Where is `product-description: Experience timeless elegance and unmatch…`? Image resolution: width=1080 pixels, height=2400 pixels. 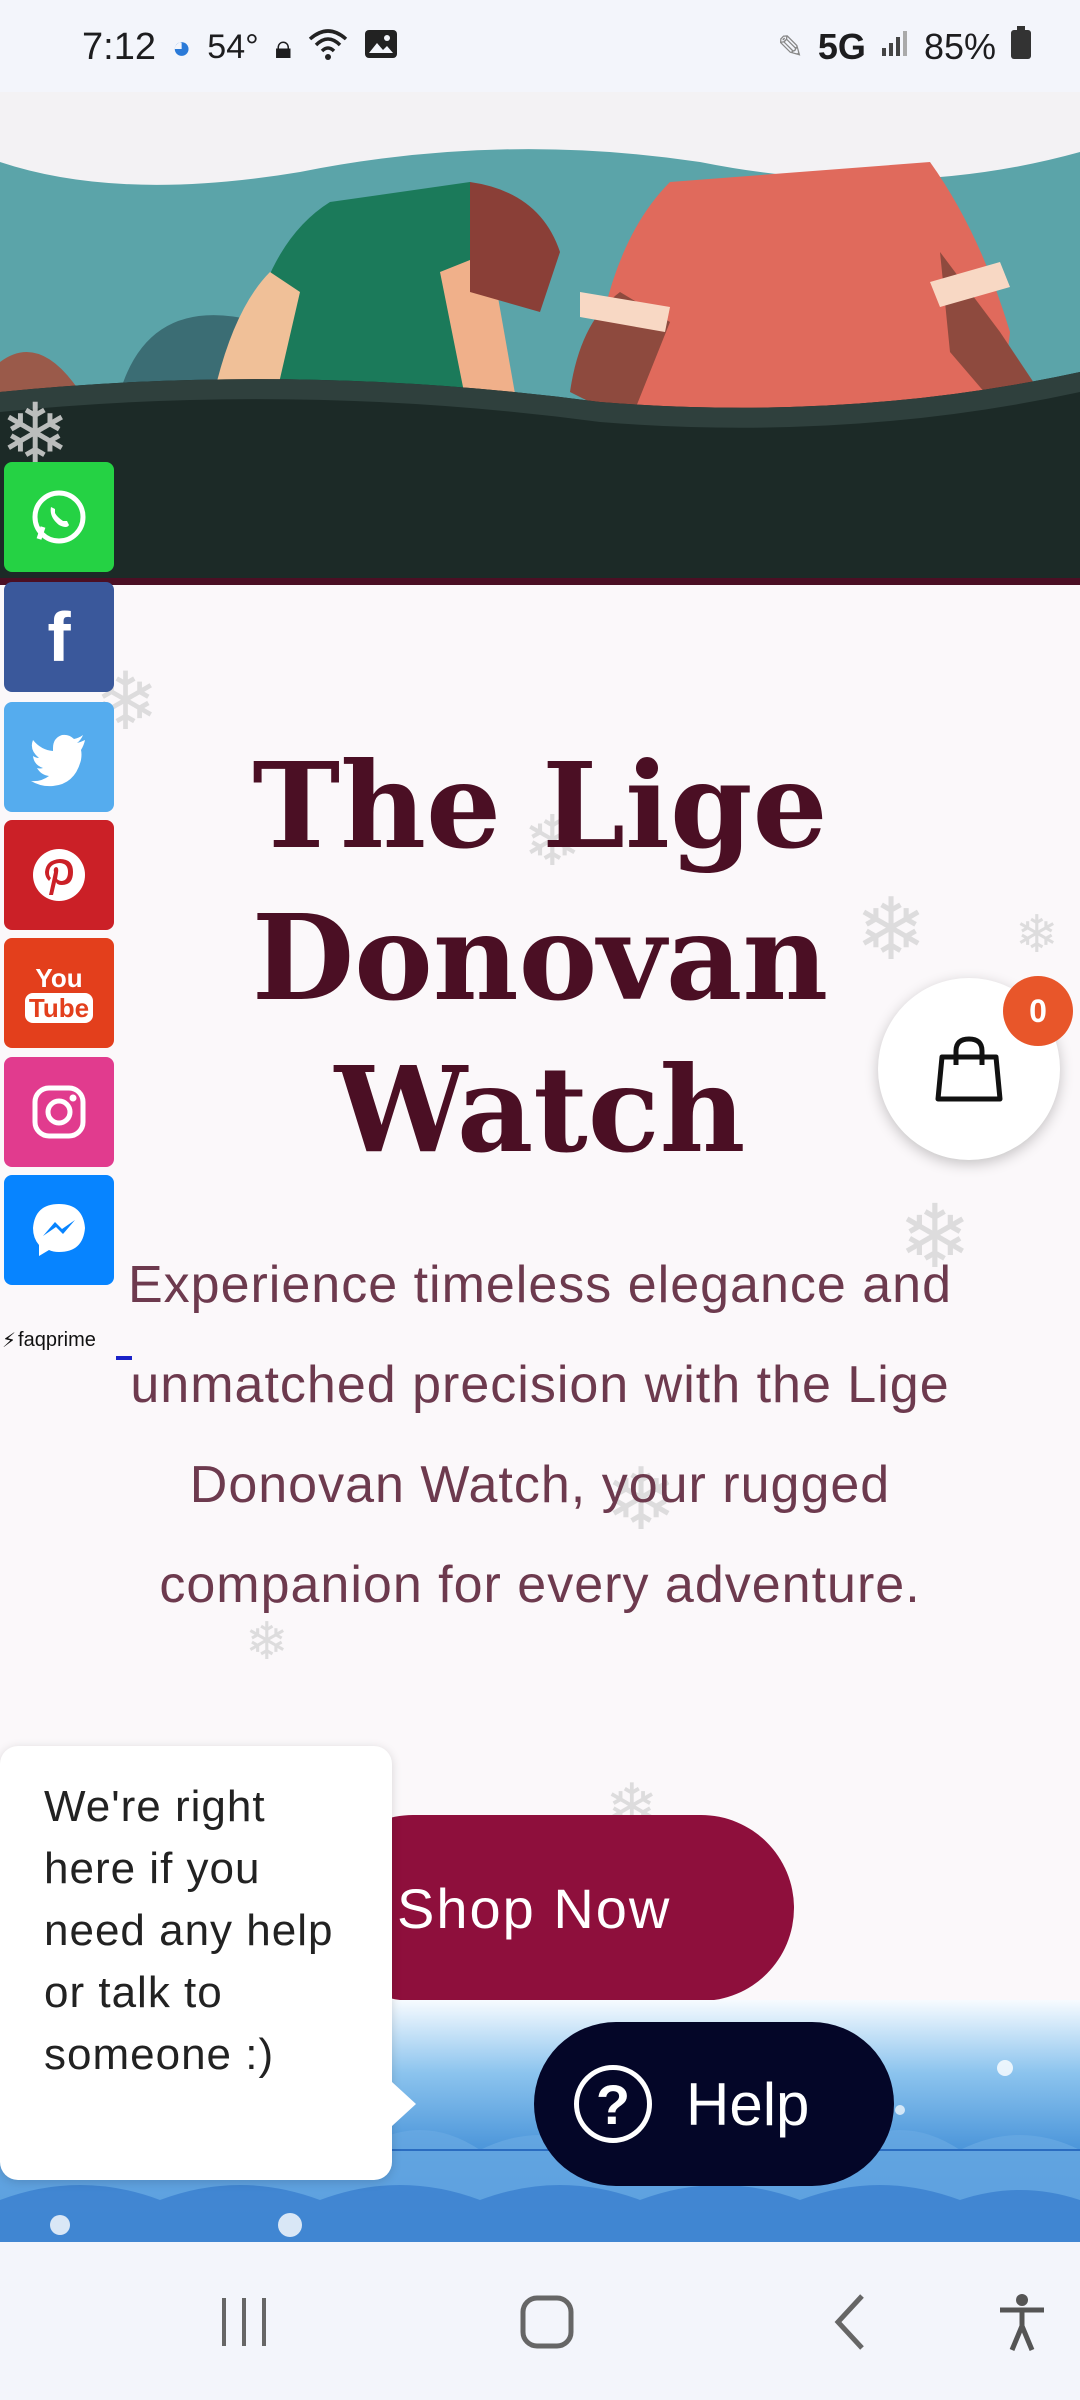
product-description: Experience timeless elegance and unmatch… is located at coordinates (540, 1435).